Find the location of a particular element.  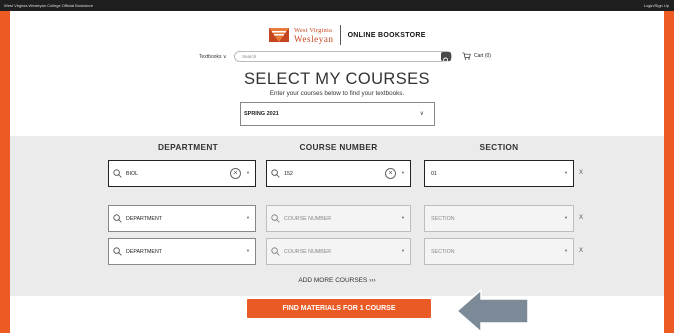

section-field: 01 ▼ is located at coordinates (499, 173).